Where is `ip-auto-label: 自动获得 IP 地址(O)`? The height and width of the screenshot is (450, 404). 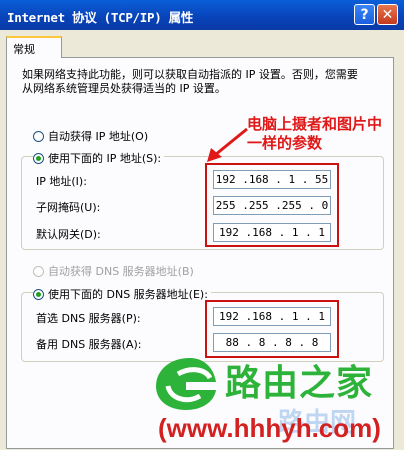 ip-auto-label: 自动获得 IP 地址(O) is located at coordinates (98, 136).